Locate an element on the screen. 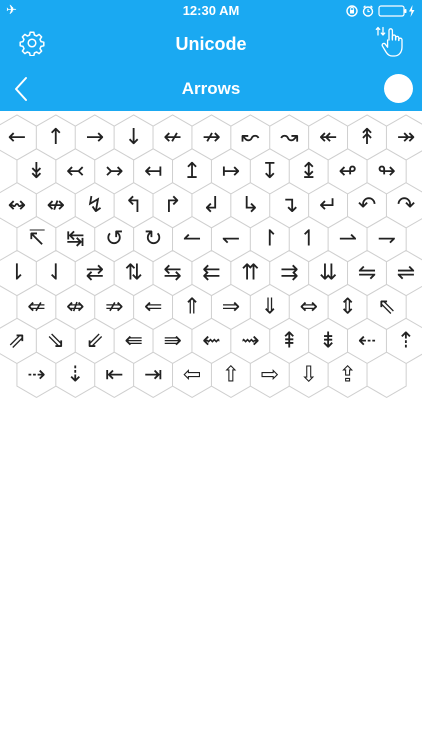 The width and height of the screenshot is (422, 750). symbol-glyph: ↾ is located at coordinates (270, 239).